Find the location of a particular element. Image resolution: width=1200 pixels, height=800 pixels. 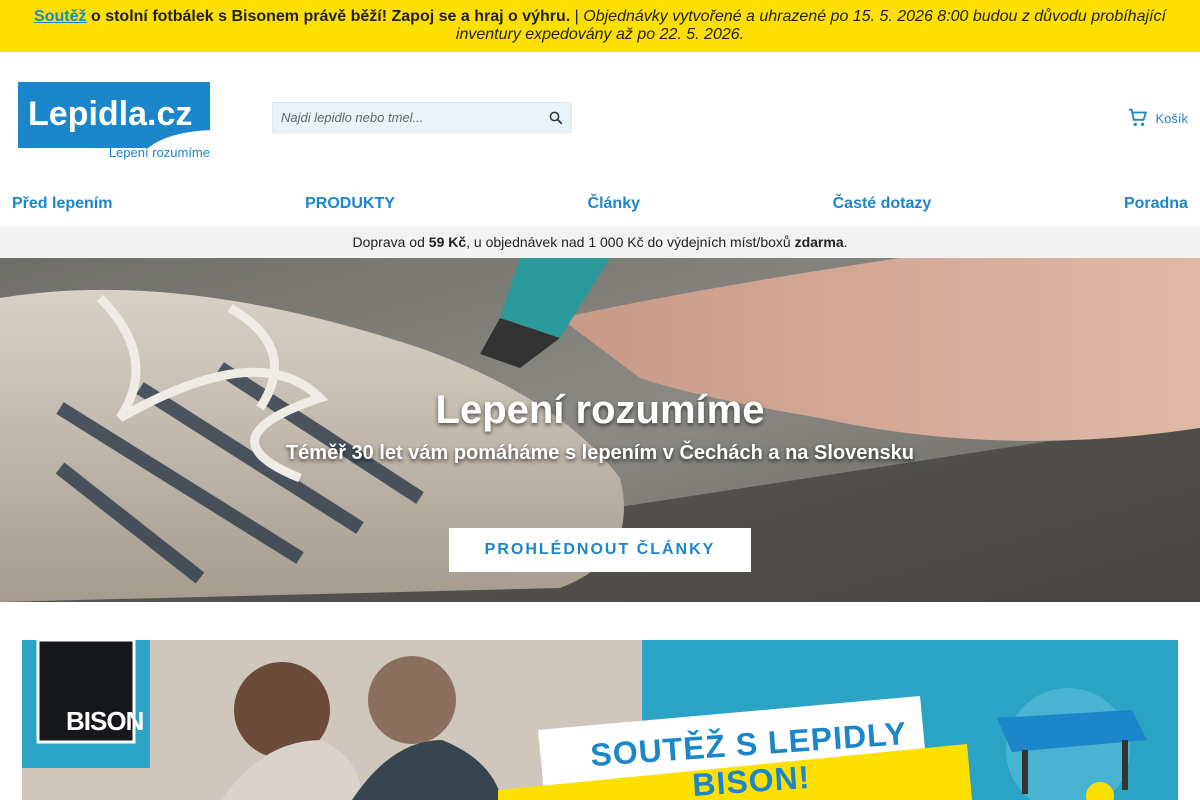

logo-tagline: Lepení rozumíme is located at coordinates (159, 152).